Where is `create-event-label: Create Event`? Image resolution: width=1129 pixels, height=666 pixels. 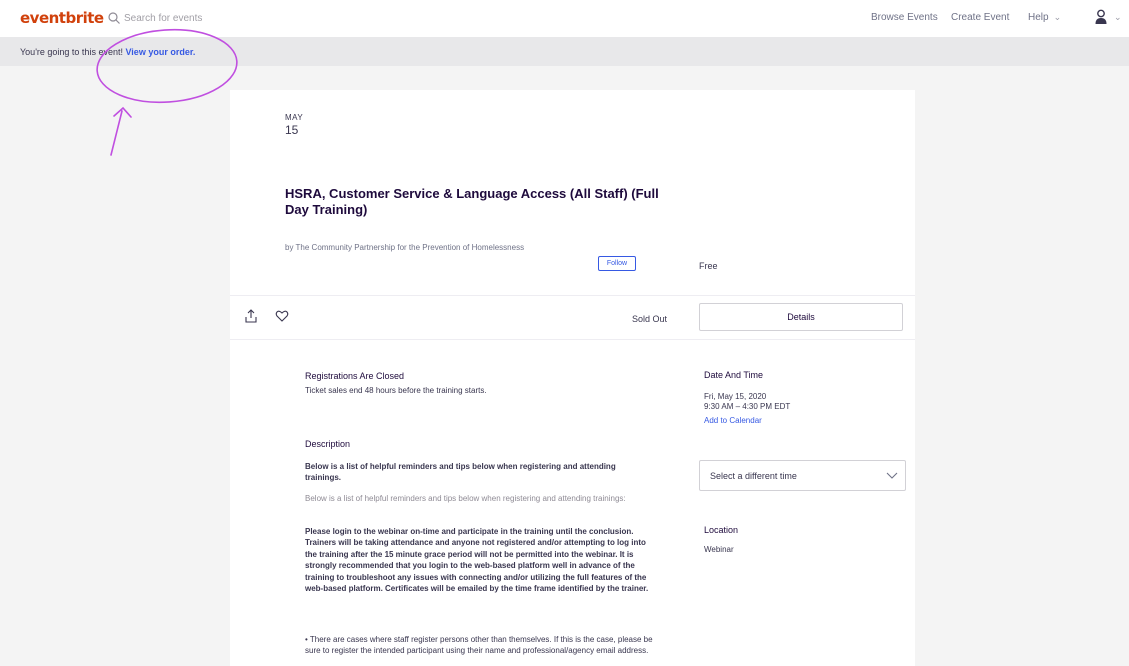
create-event-label: Create Event is located at coordinates (980, 17).